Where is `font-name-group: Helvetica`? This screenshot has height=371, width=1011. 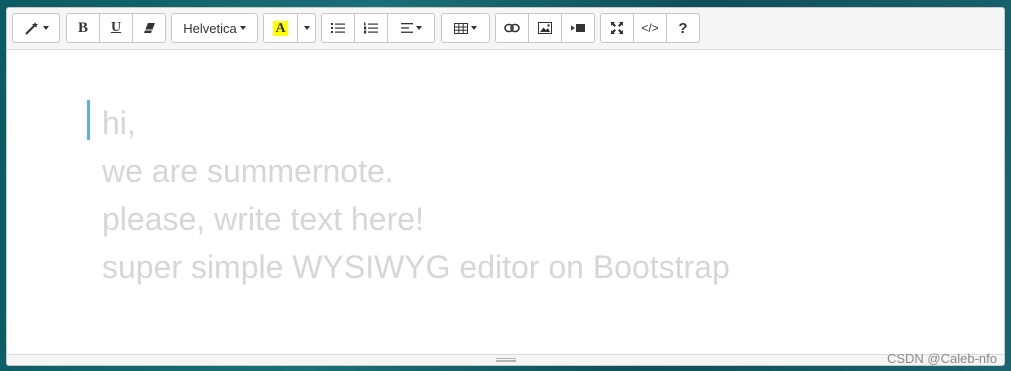
font-name-group: Helvetica is located at coordinates (214, 28).